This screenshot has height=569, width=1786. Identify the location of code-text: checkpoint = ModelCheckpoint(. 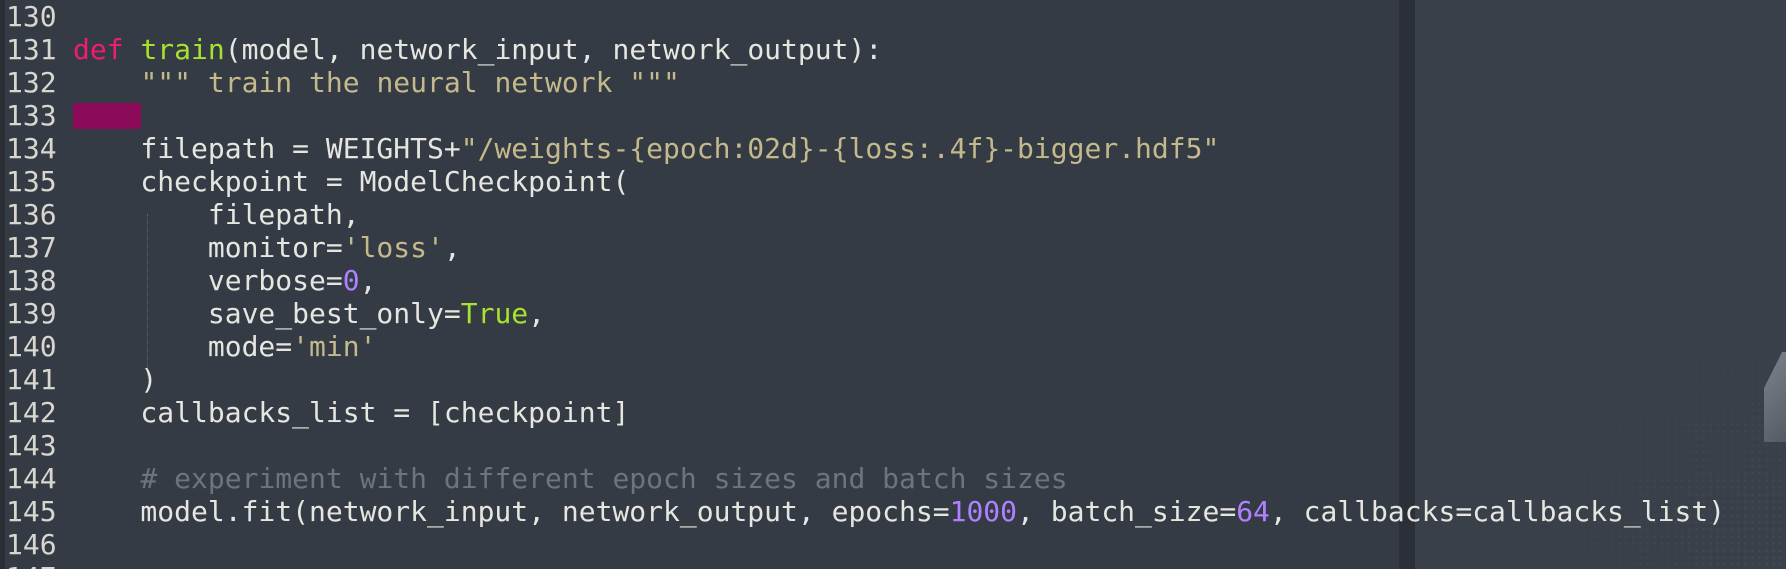
(351, 181).